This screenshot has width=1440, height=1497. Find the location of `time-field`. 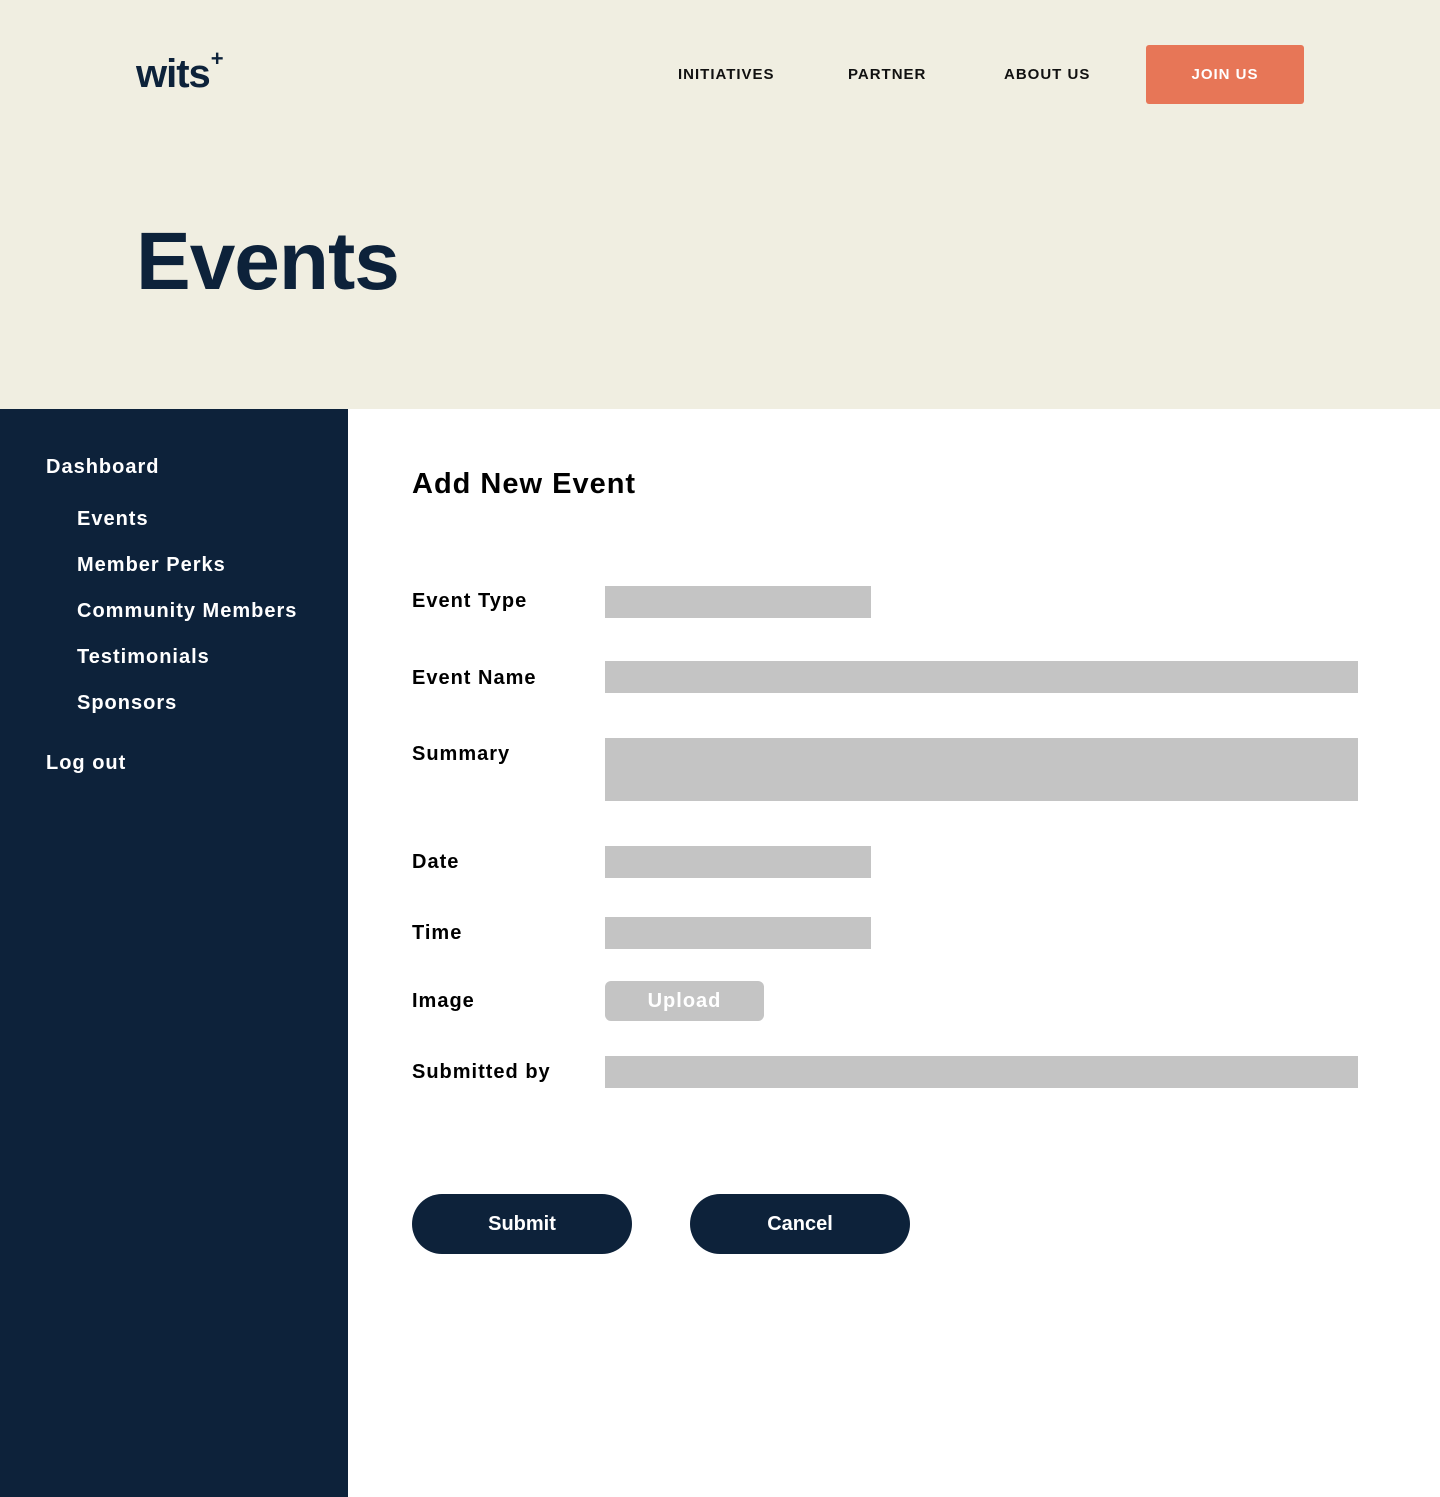

time-field is located at coordinates (738, 933).